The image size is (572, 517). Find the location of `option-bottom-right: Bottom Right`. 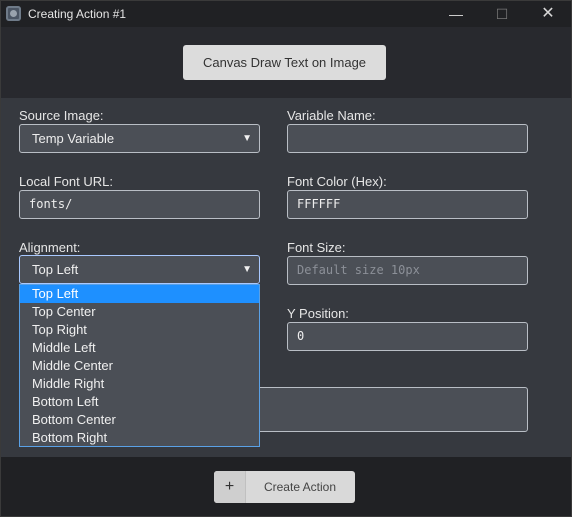

option-bottom-right: Bottom Right is located at coordinates (139, 438).